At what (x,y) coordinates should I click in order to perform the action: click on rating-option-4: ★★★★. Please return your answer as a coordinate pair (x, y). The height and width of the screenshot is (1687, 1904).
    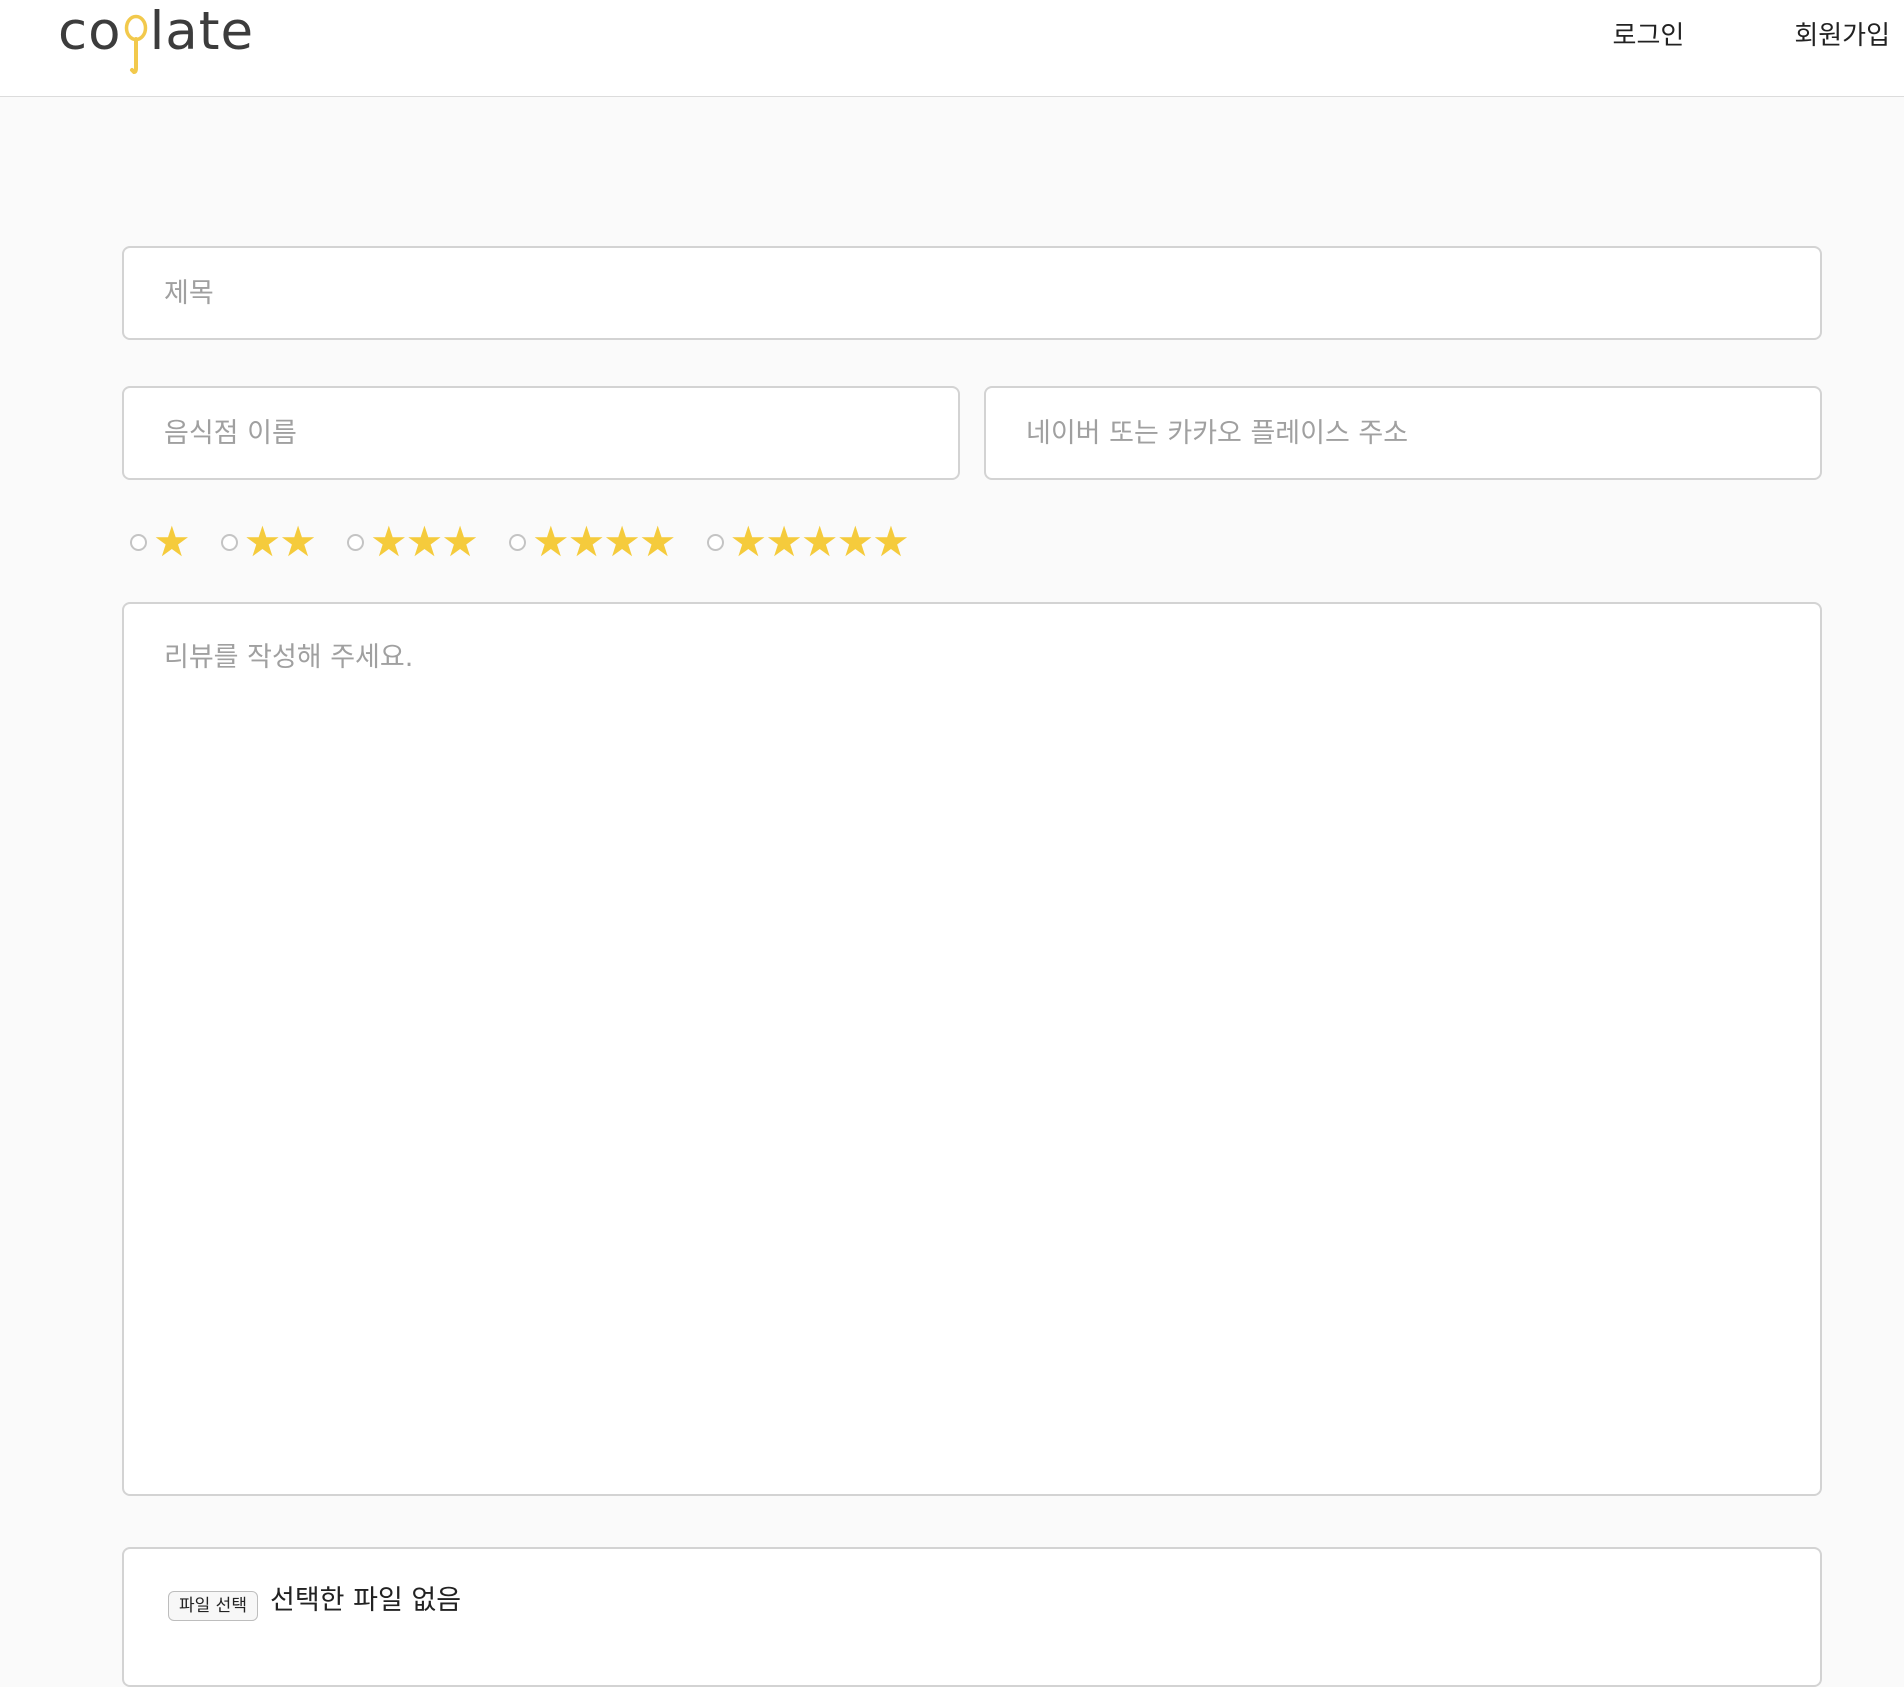
    Looking at the image, I should click on (592, 541).